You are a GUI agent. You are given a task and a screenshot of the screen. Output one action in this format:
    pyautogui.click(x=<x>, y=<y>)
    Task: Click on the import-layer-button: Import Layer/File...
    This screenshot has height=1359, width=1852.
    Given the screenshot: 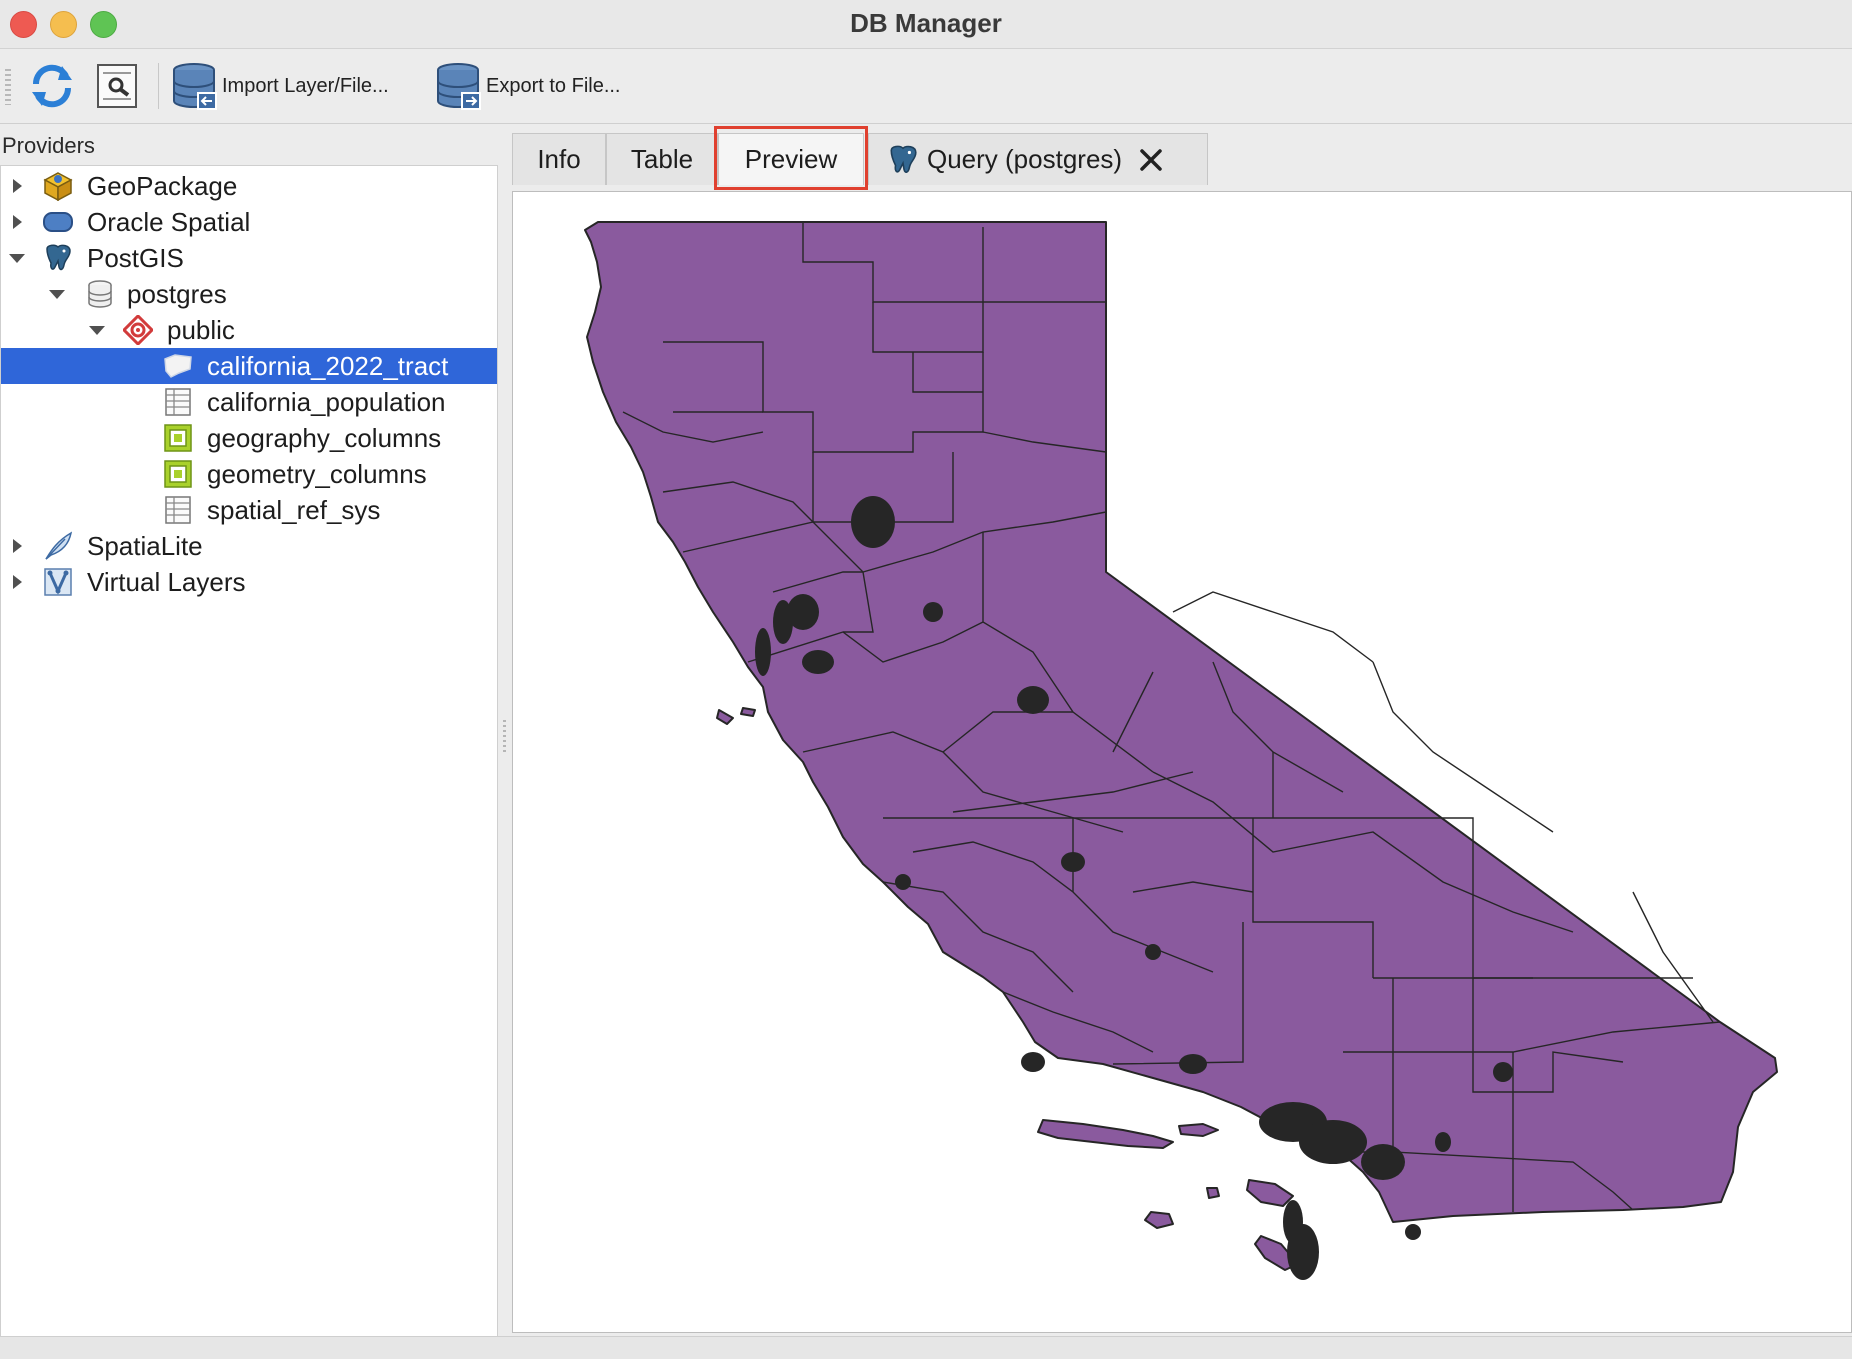 What is the action you would take?
    pyautogui.click(x=280, y=86)
    